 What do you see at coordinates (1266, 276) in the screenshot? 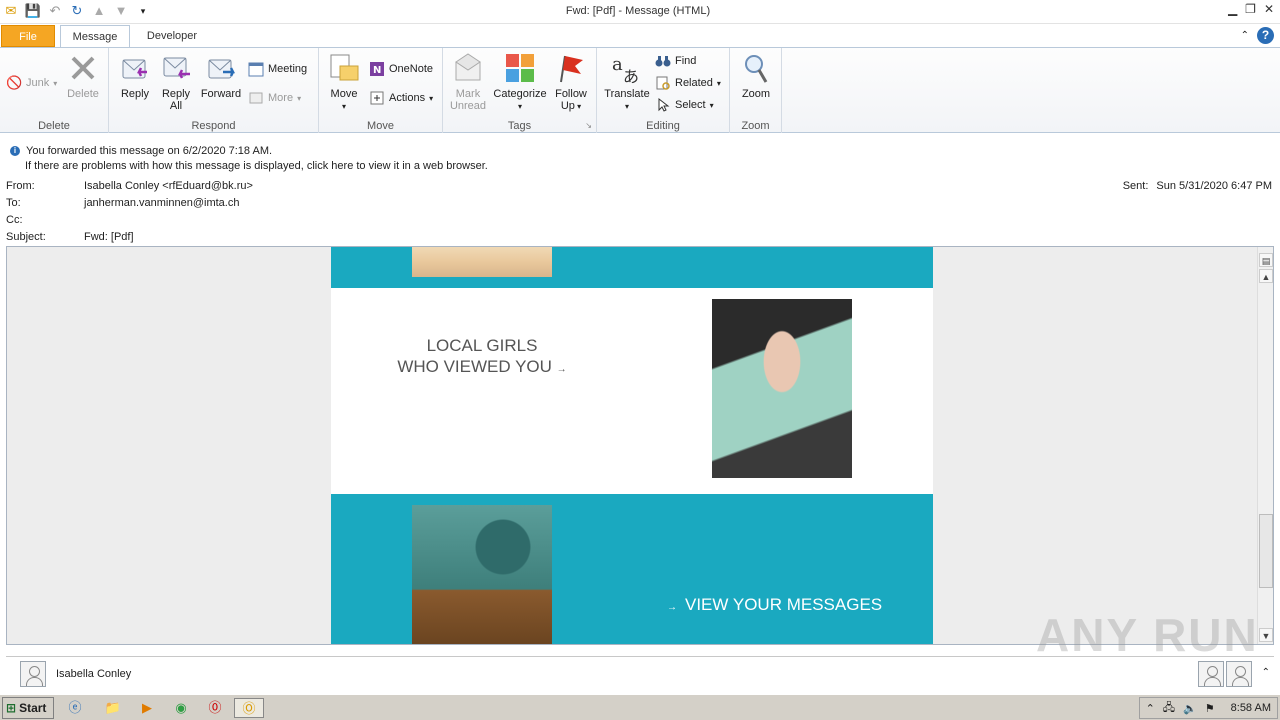
I see `scroll-up-icon: ▲` at bounding box center [1266, 276].